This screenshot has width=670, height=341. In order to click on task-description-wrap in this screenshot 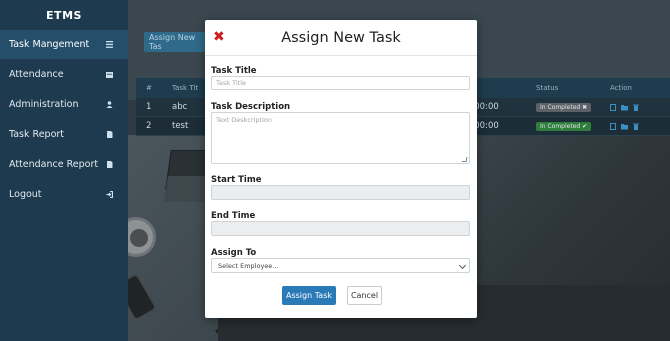, I will do `click(340, 138)`.